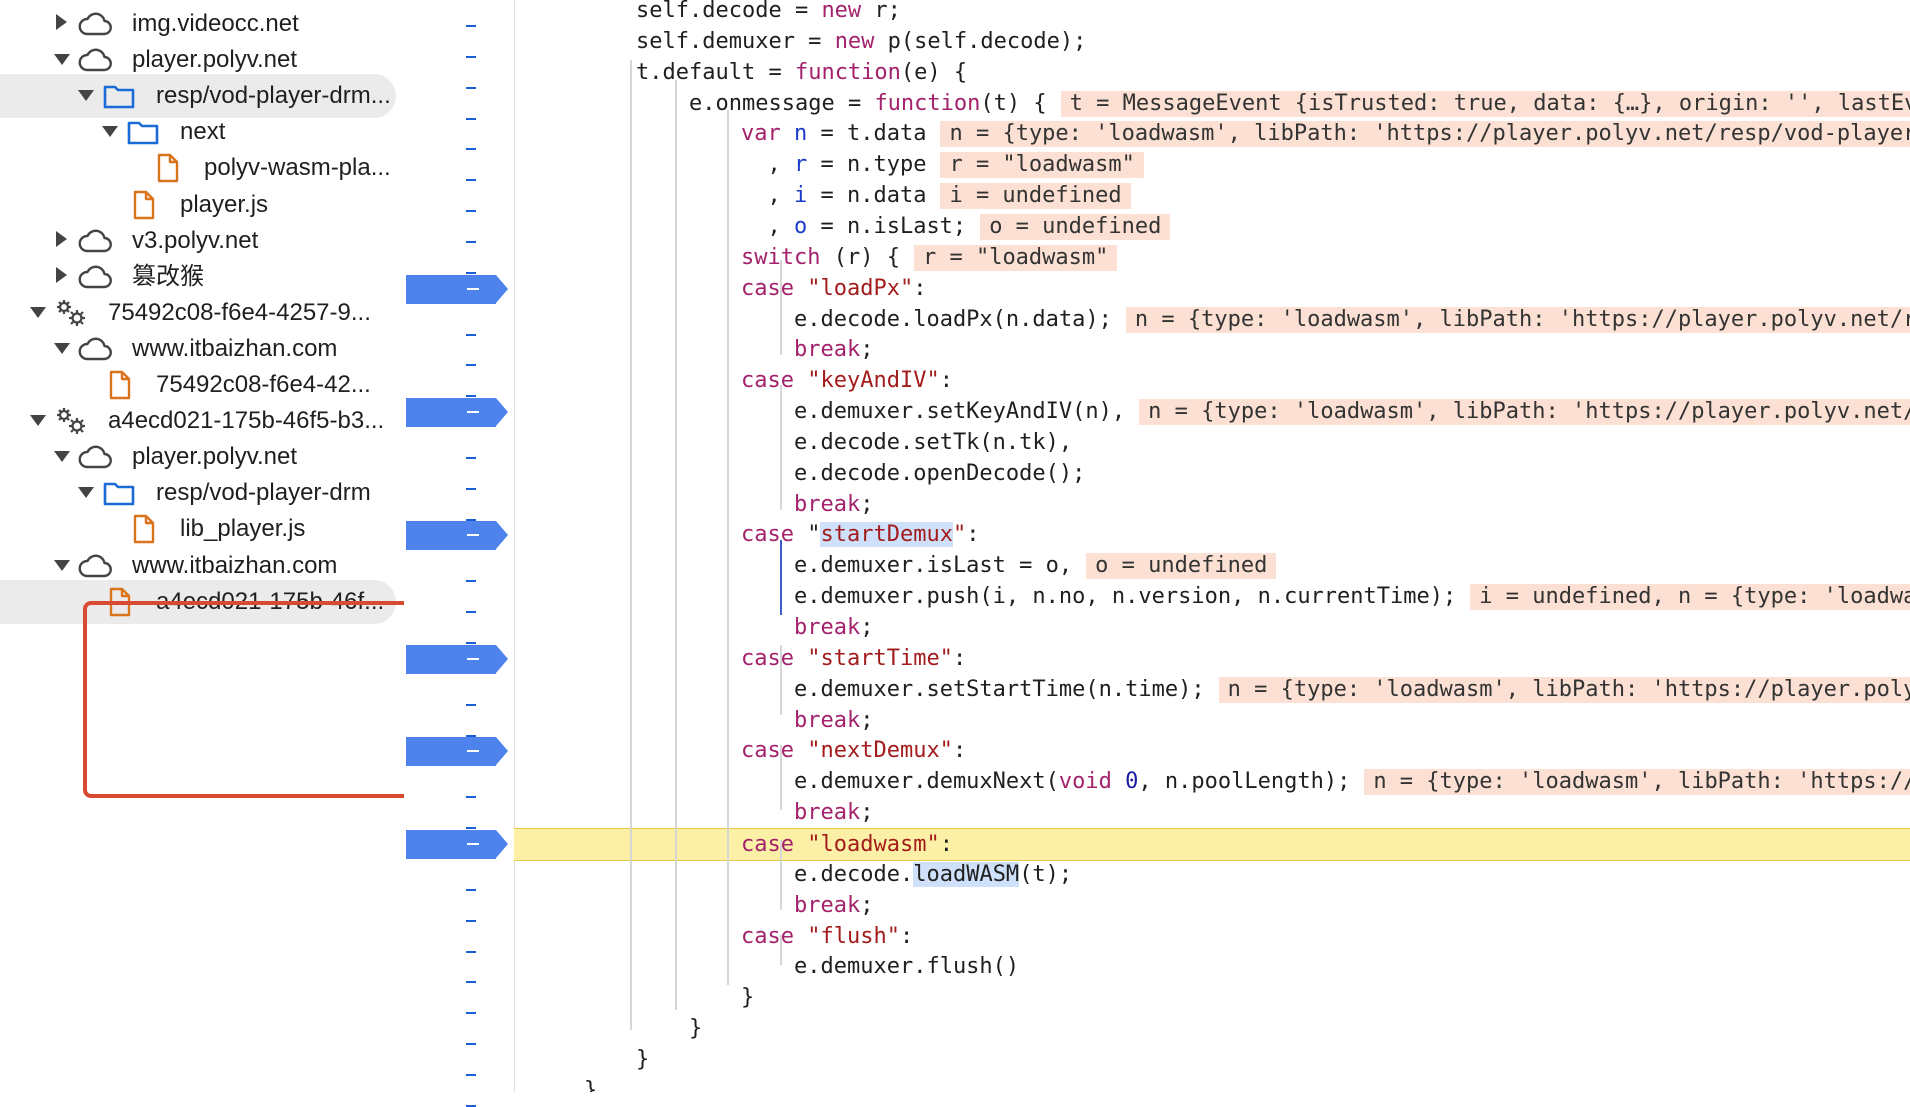 The height and width of the screenshot is (1107, 1910). What do you see at coordinates (1212, 288) in the screenshot?
I see `code-line: case "loadPx":` at bounding box center [1212, 288].